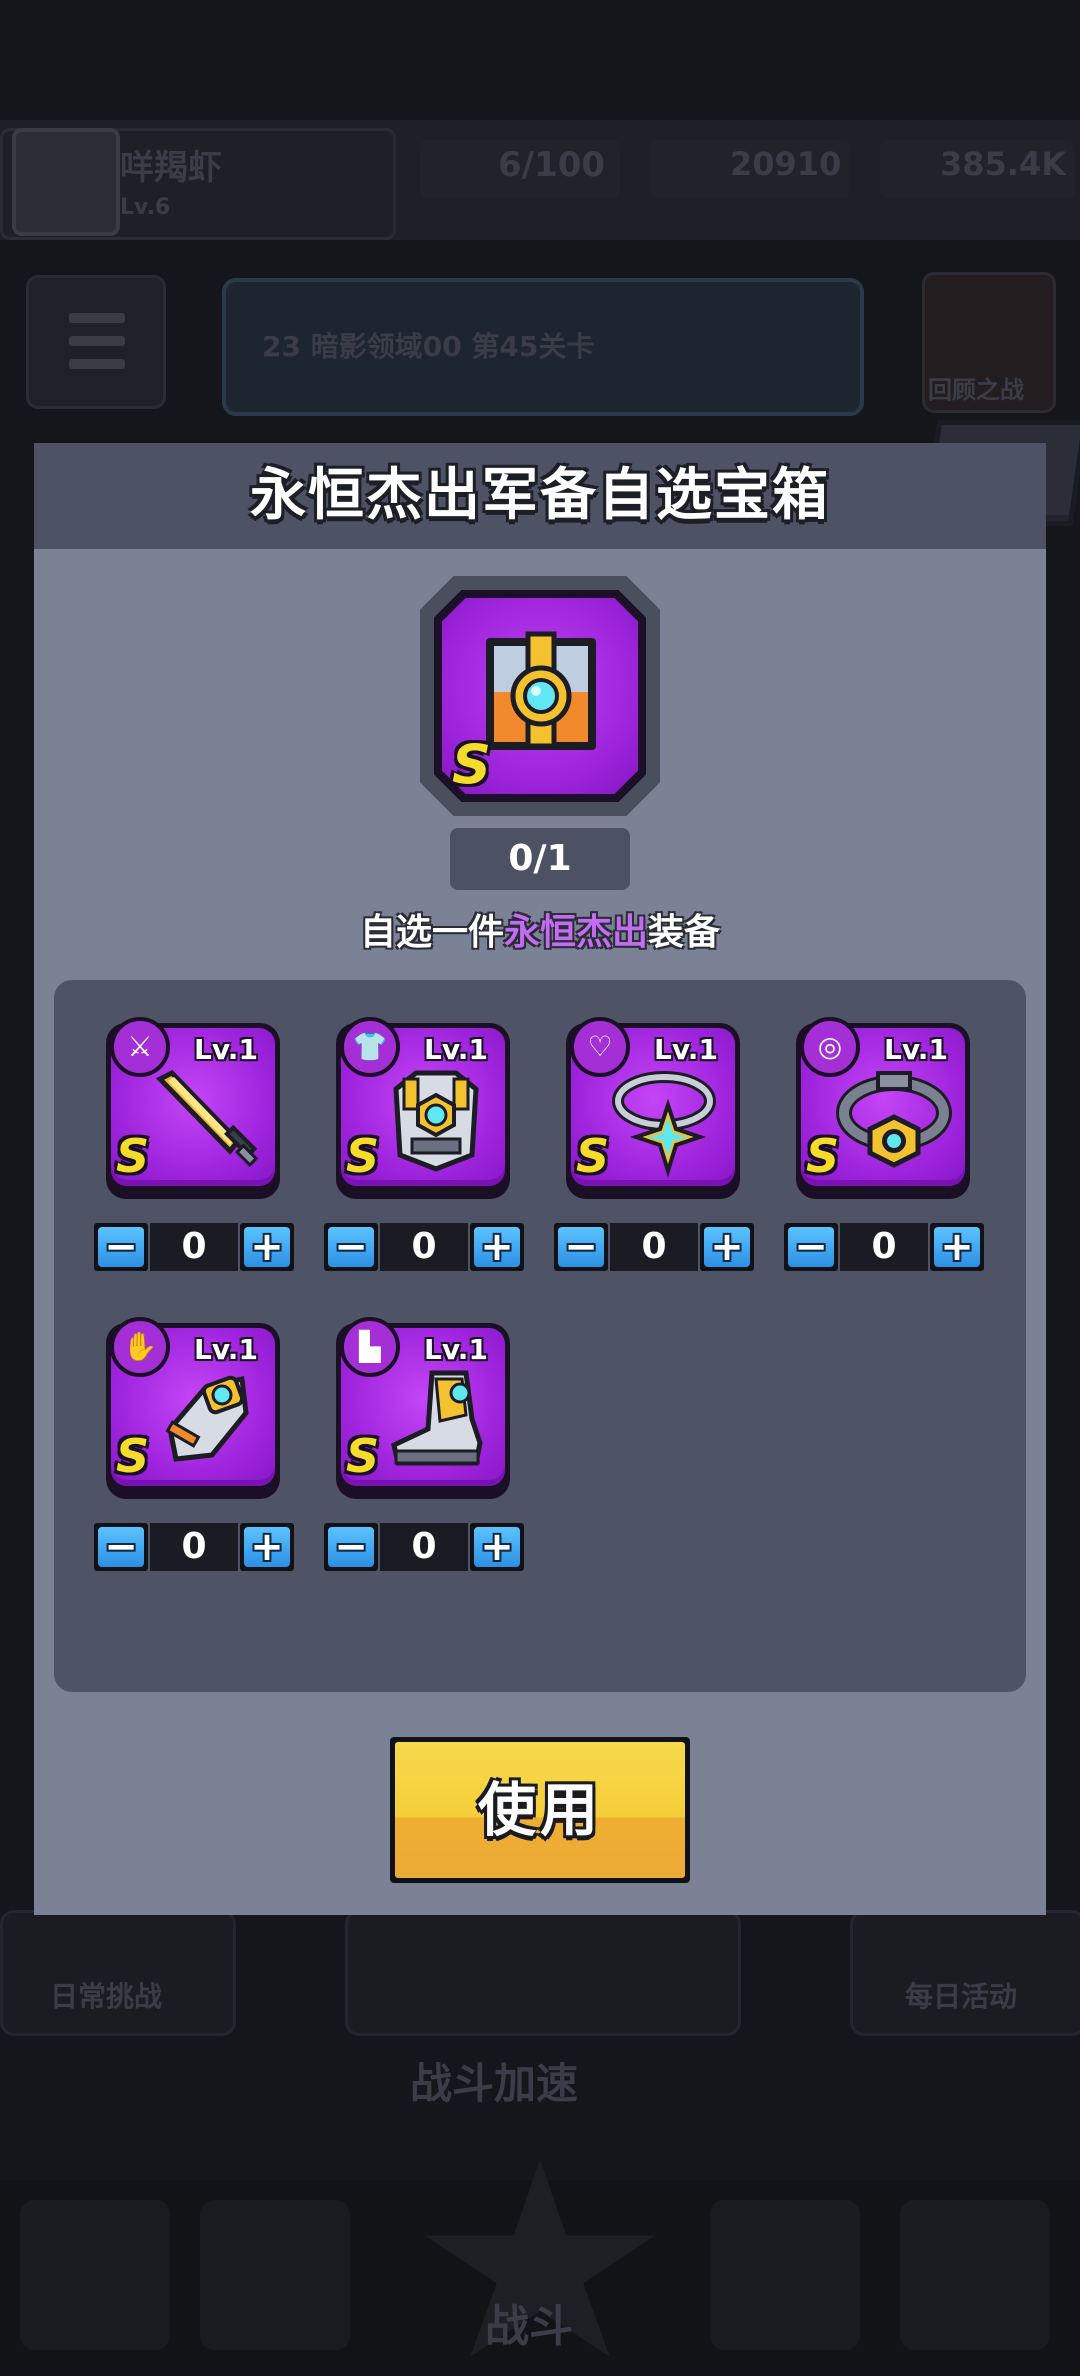 The image size is (1080, 2376). Describe the element at coordinates (830, 1047) in the screenshot. I see `belt-icon: ◎` at that location.